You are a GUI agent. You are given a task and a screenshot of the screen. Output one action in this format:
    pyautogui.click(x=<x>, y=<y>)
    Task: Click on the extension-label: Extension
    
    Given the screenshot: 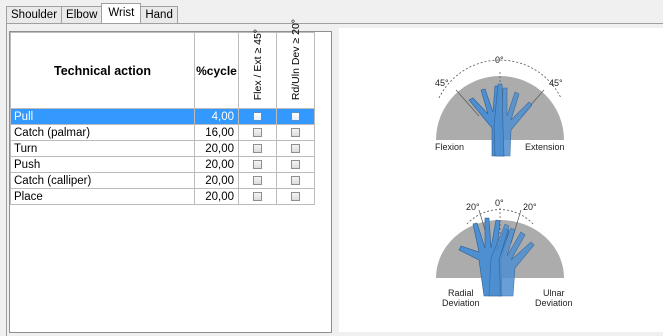 What is the action you would take?
    pyautogui.click(x=545, y=147)
    